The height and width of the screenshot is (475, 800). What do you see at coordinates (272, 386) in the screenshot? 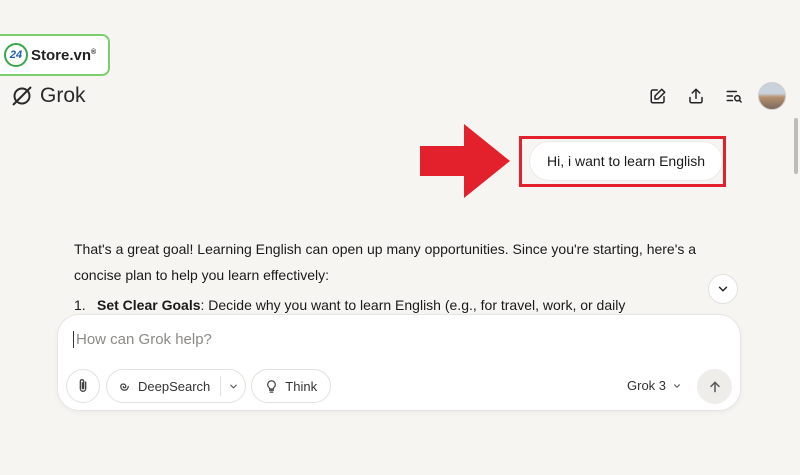
I see `lightbulb-icon` at bounding box center [272, 386].